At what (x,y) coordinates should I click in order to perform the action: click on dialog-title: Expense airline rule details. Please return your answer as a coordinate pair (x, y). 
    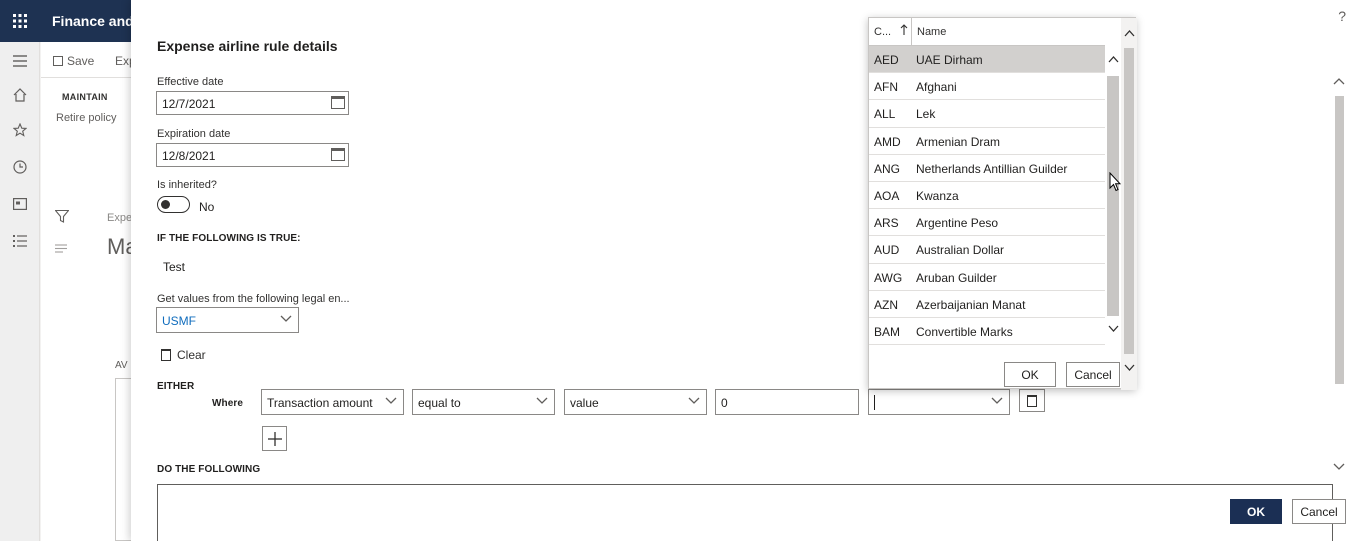
    Looking at the image, I should click on (247, 46).